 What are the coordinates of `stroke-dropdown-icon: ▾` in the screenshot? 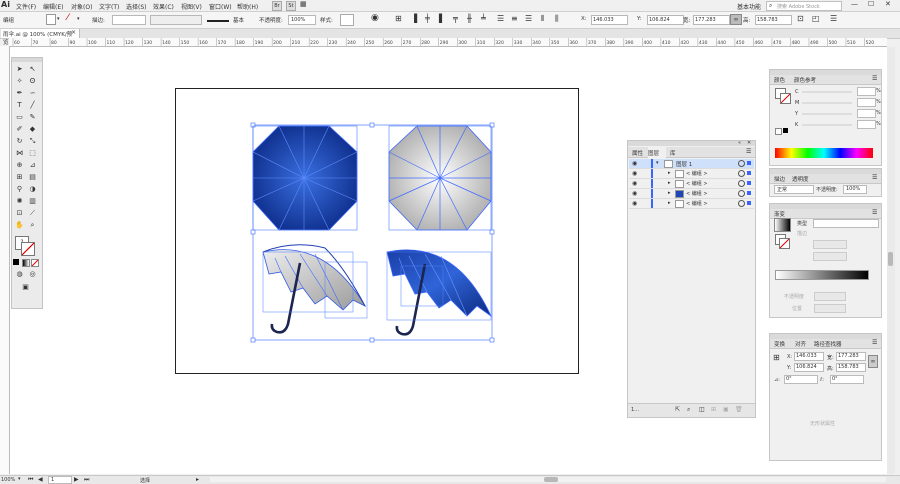 It's located at (78, 19).